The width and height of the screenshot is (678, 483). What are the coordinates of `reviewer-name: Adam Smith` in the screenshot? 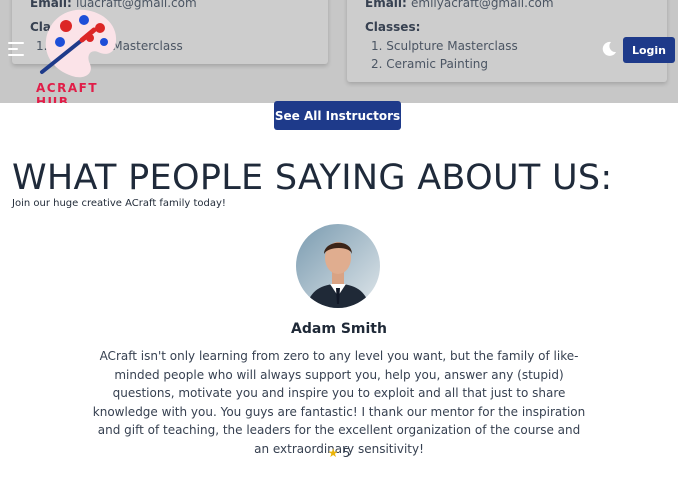 It's located at (339, 329).